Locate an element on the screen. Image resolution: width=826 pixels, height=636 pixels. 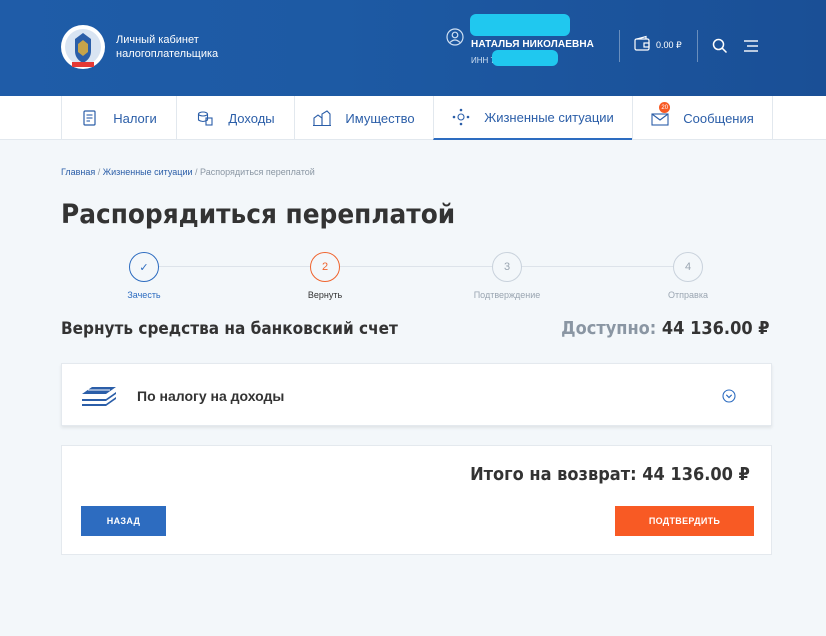
step-4-label: Отправка is located at coordinates (688, 295).